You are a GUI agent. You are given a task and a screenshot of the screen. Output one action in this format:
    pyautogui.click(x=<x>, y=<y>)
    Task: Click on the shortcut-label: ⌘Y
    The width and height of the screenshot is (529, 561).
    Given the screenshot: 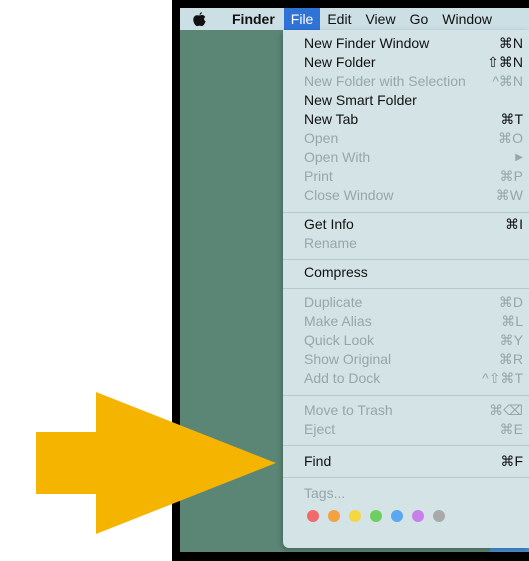 What is the action you would take?
    pyautogui.click(x=511, y=340)
    